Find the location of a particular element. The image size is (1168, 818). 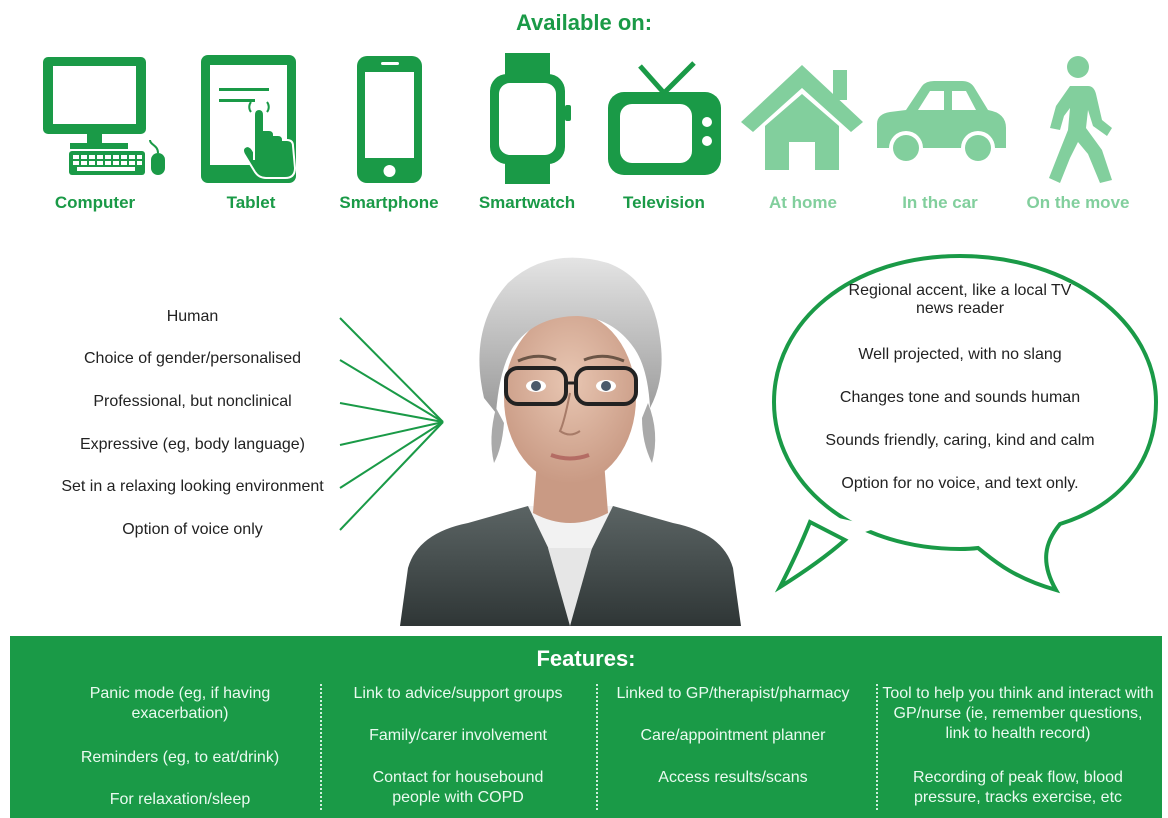

device-computer: Computer is located at coordinates (95, 135).